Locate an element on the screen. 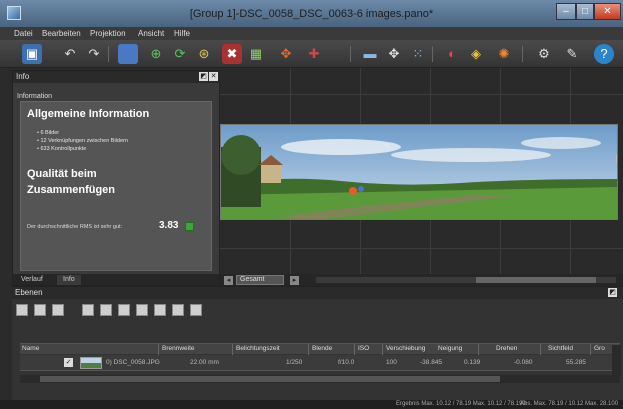  rotate-icon: ⟳ is located at coordinates (180, 54).